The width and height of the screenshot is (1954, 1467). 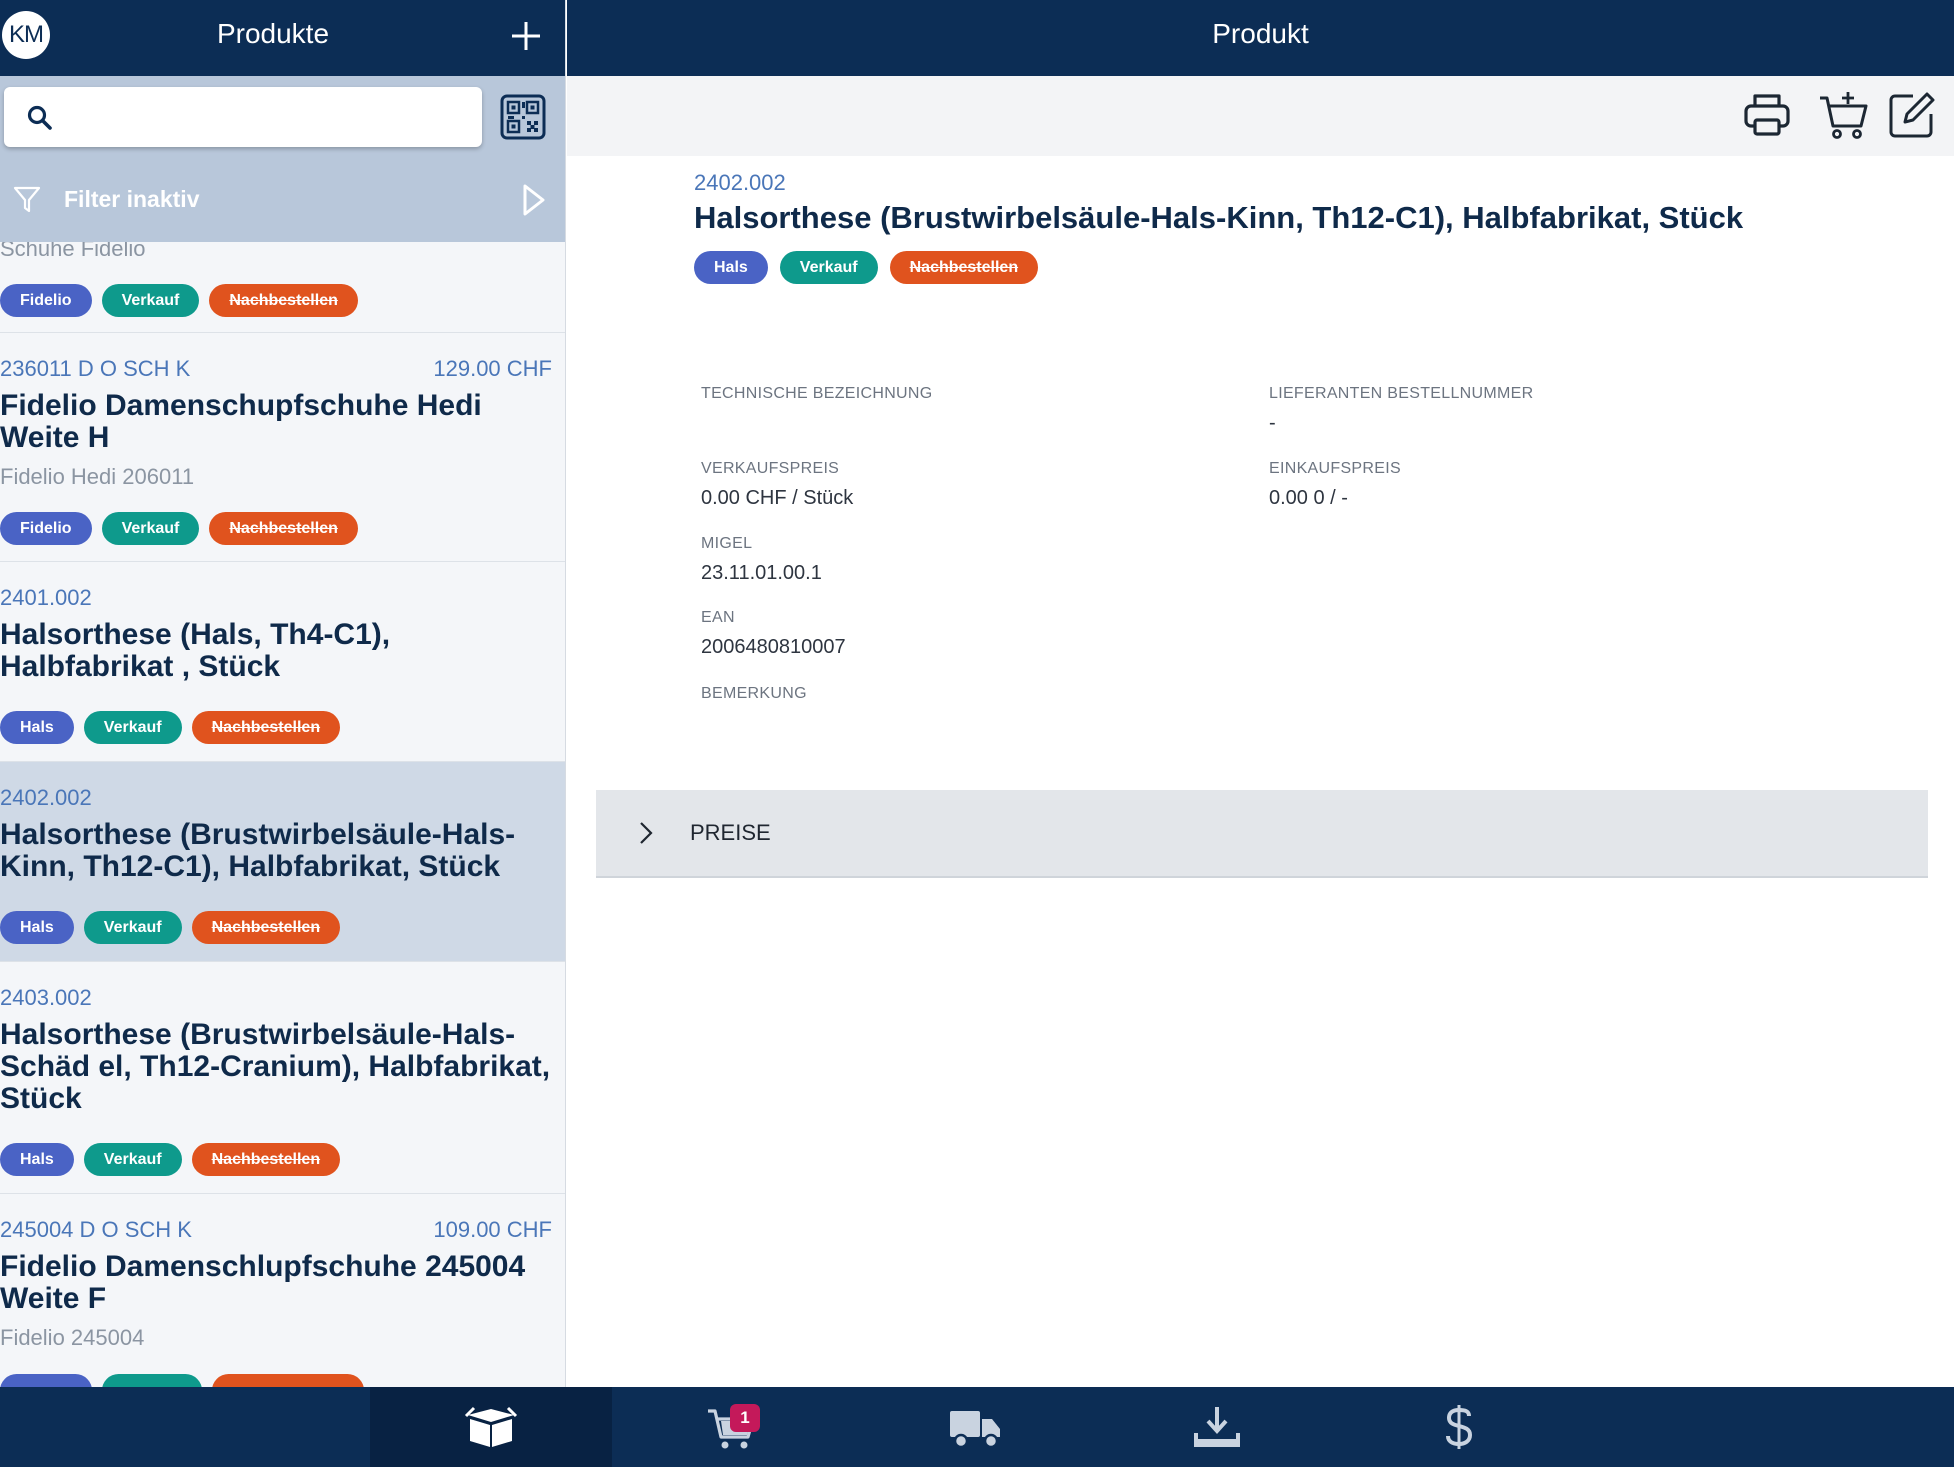 What do you see at coordinates (282, 200) in the screenshot?
I see `filter-toggle: Filter inaktiv` at bounding box center [282, 200].